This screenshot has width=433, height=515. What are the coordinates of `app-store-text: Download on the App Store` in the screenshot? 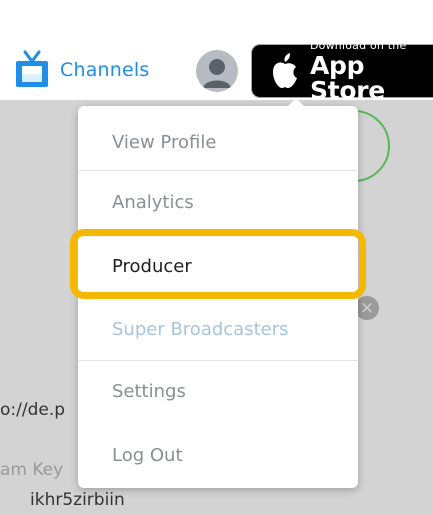 It's located at (371, 71).